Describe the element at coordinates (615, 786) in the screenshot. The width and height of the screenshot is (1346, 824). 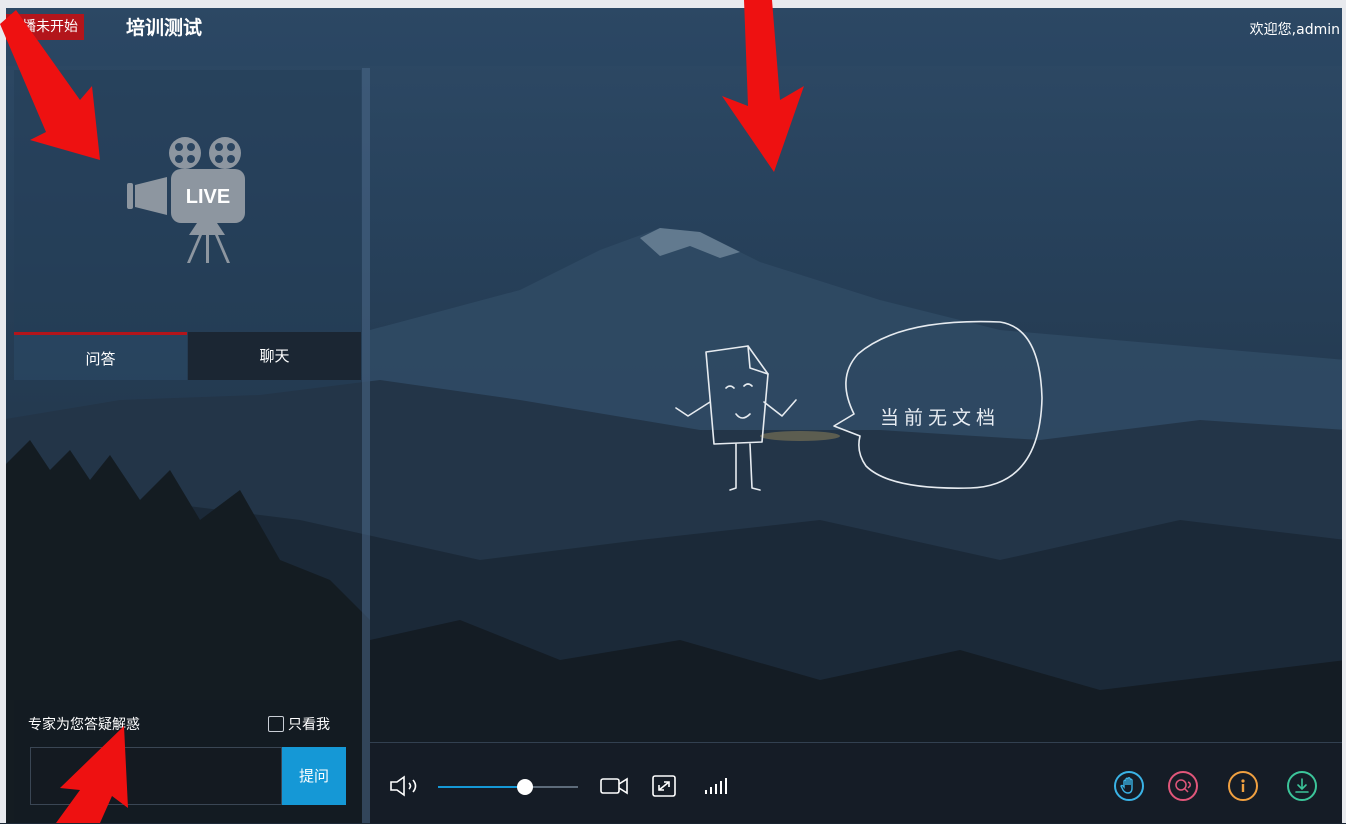
I see `camera-icon` at that location.